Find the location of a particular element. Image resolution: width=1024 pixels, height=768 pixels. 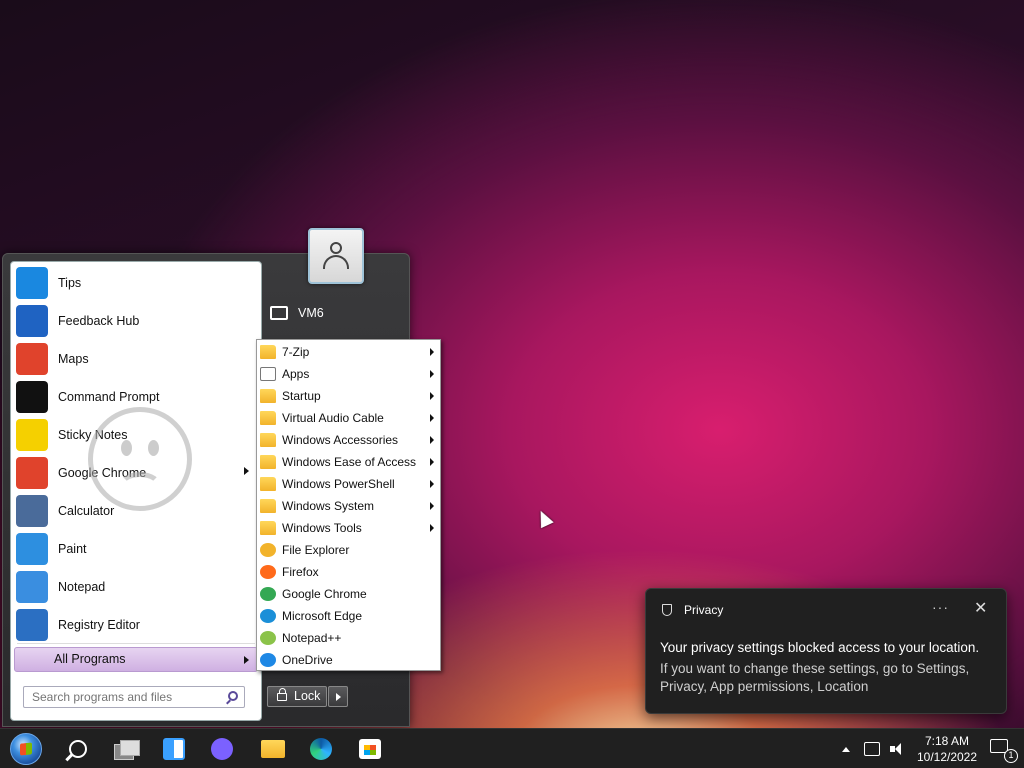

submenu-item: Virtual Audio Cable is located at coordinates (348, 418).